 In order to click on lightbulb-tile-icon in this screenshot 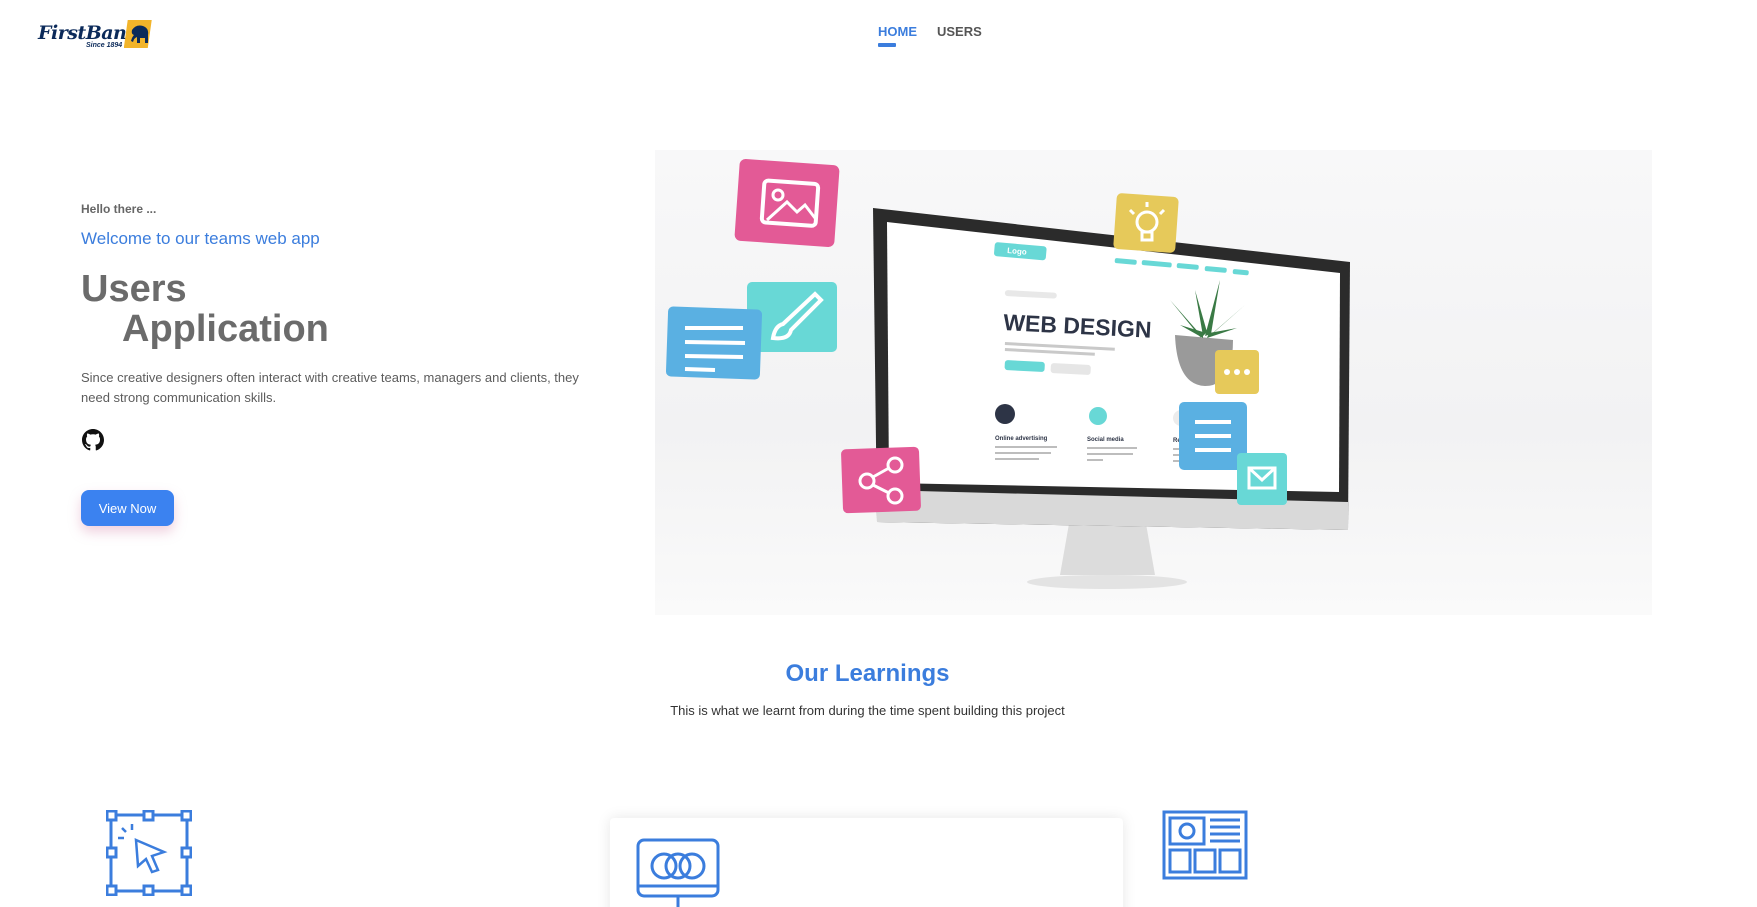, I will do `click(1146, 223)`.